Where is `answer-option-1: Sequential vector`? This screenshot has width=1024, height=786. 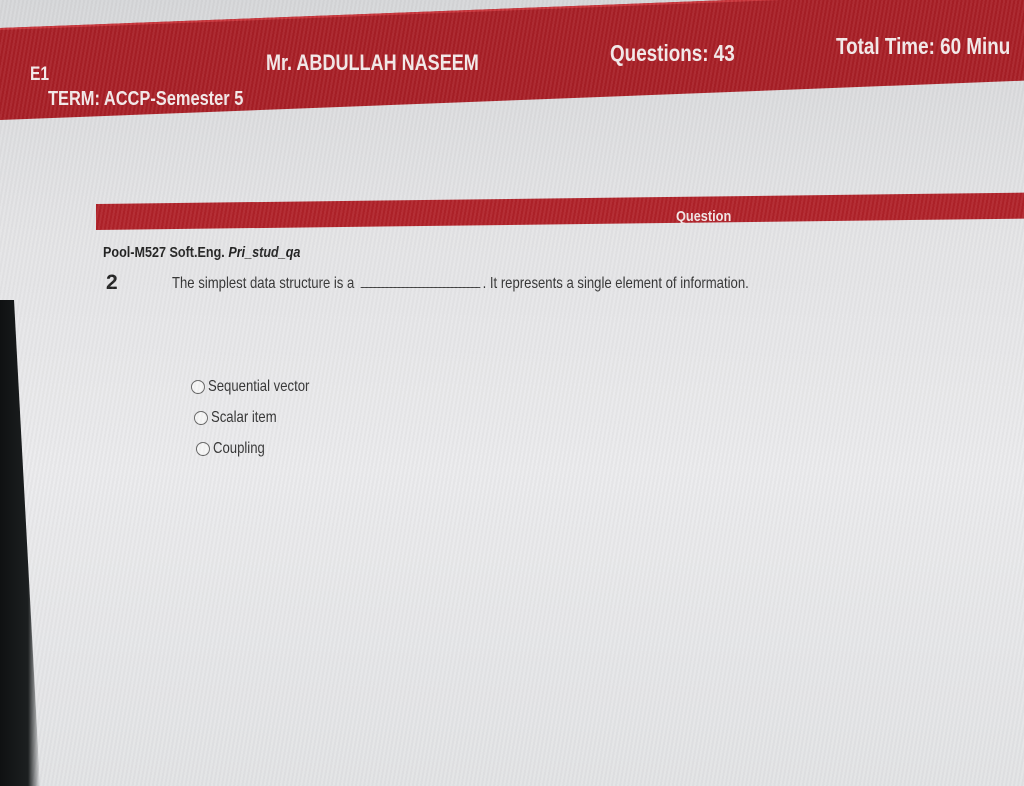 answer-option-1: Sequential vector is located at coordinates (261, 387).